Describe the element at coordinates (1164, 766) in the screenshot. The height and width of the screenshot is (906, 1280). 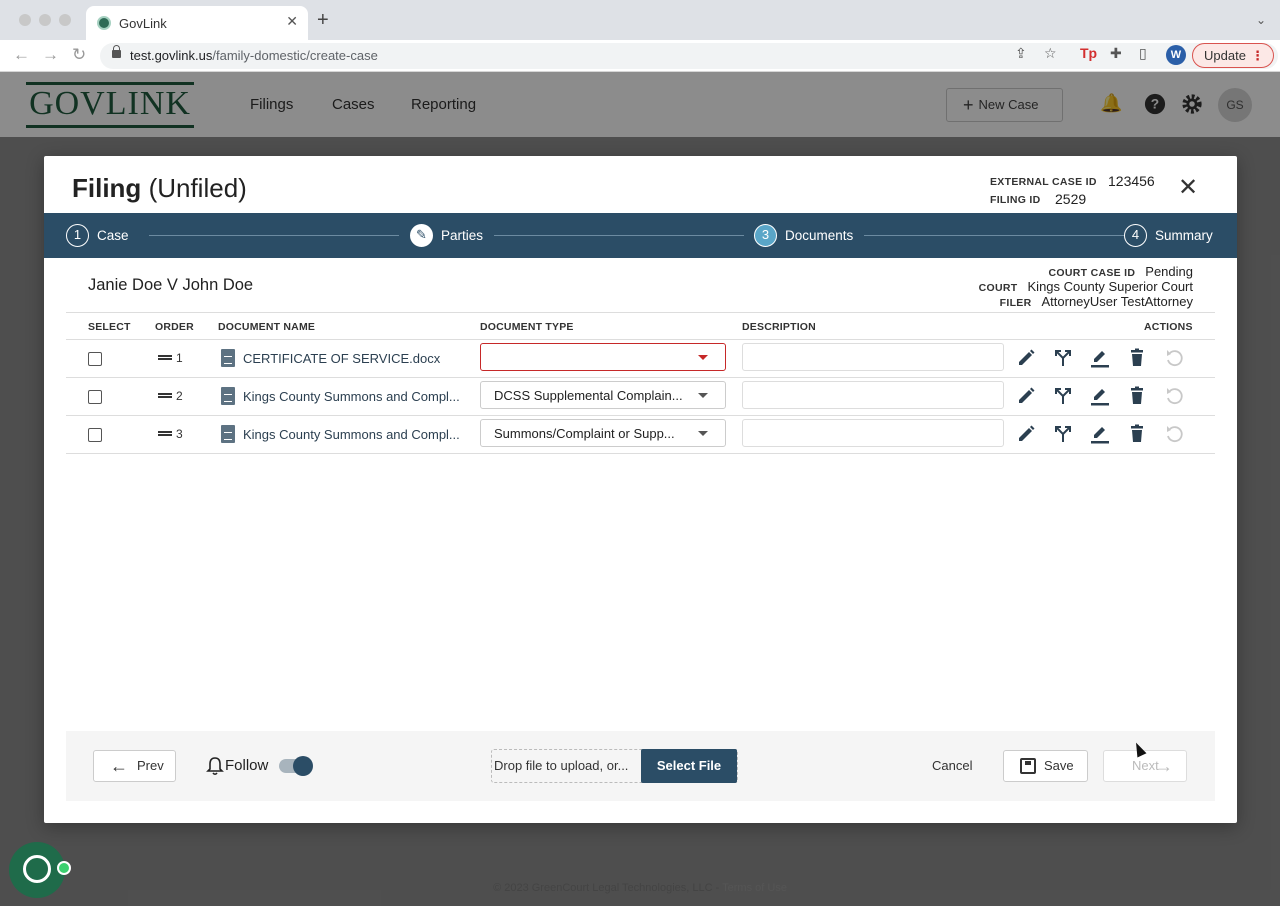
I see `arrow-right-icon: →` at that location.